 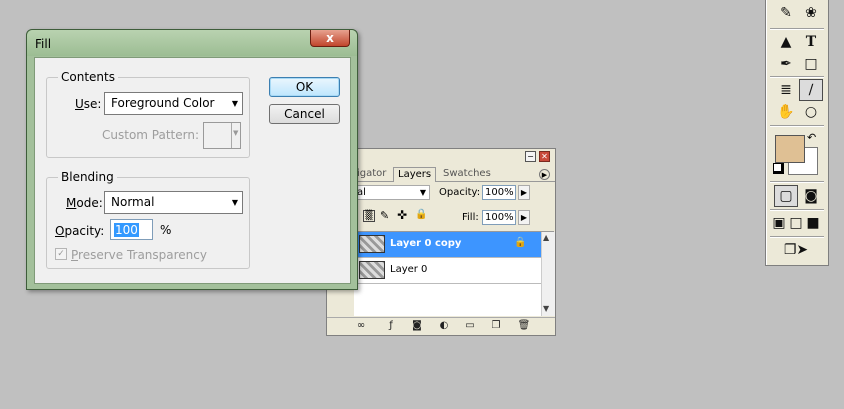 I want to click on layer-row: Layer 0 copy 🔒, so click(x=447, y=245).